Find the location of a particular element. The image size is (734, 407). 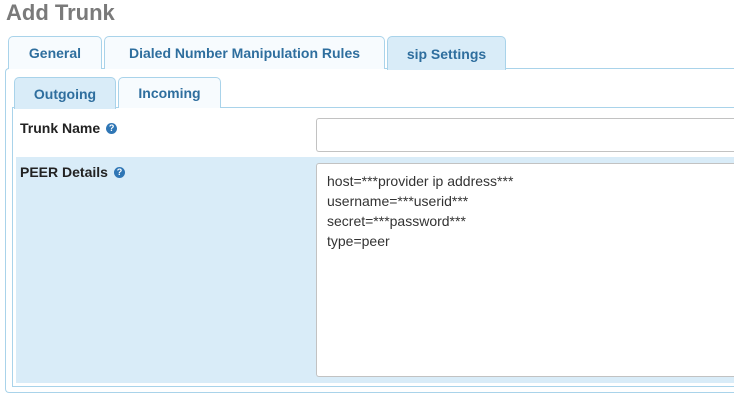

trunk-name-label: Trunk Name ? is located at coordinates (69, 128).